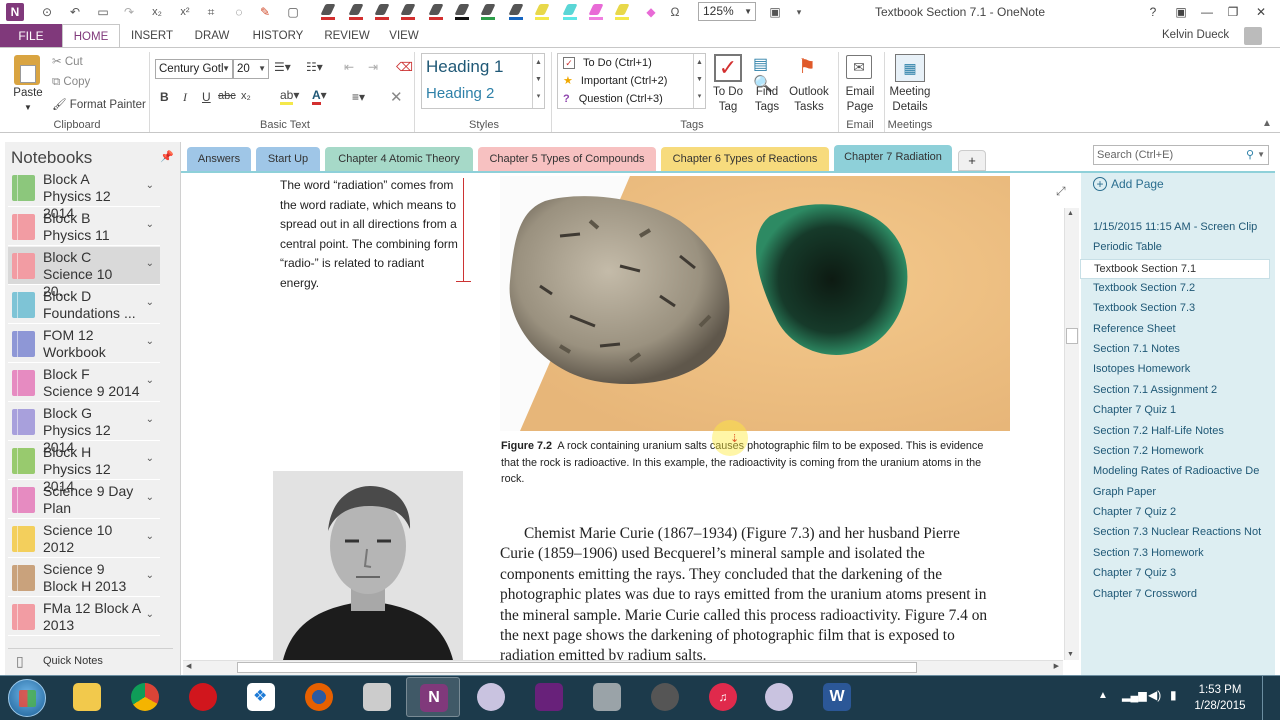 The height and width of the screenshot is (720, 1280). I want to click on find-tags-icon: ▤🔍, so click(768, 73).